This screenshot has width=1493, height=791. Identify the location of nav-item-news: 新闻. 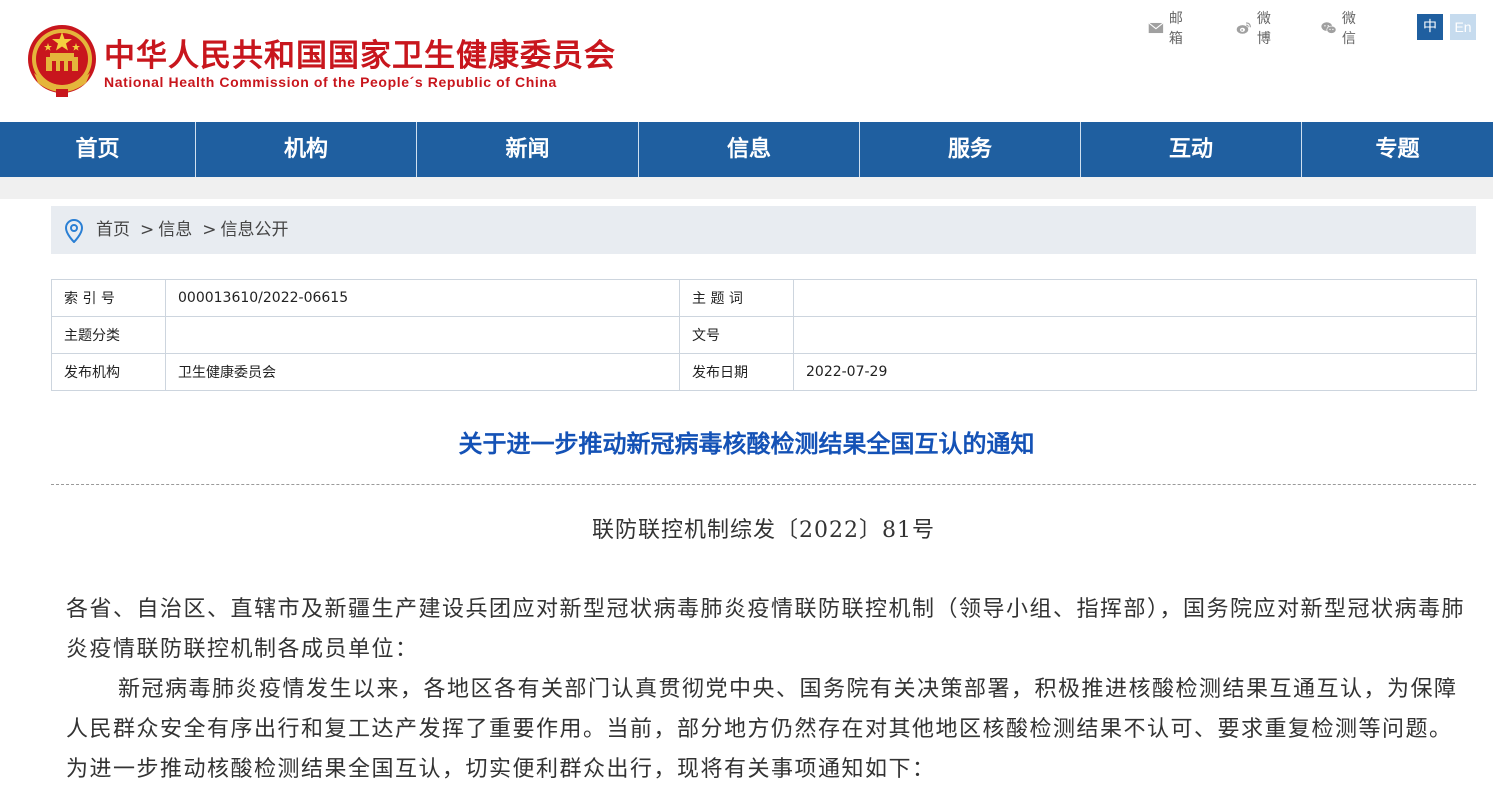
(528, 149).